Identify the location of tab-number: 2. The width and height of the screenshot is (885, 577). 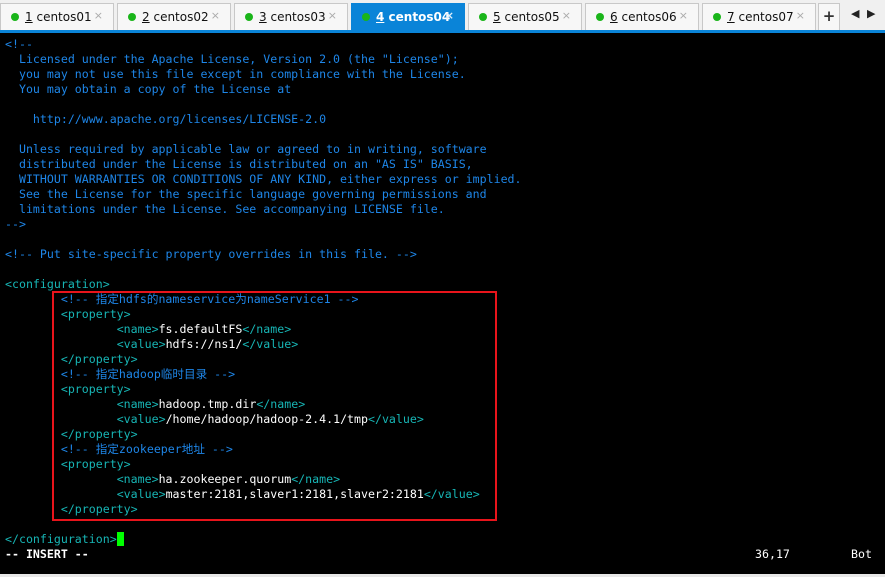
(146, 17).